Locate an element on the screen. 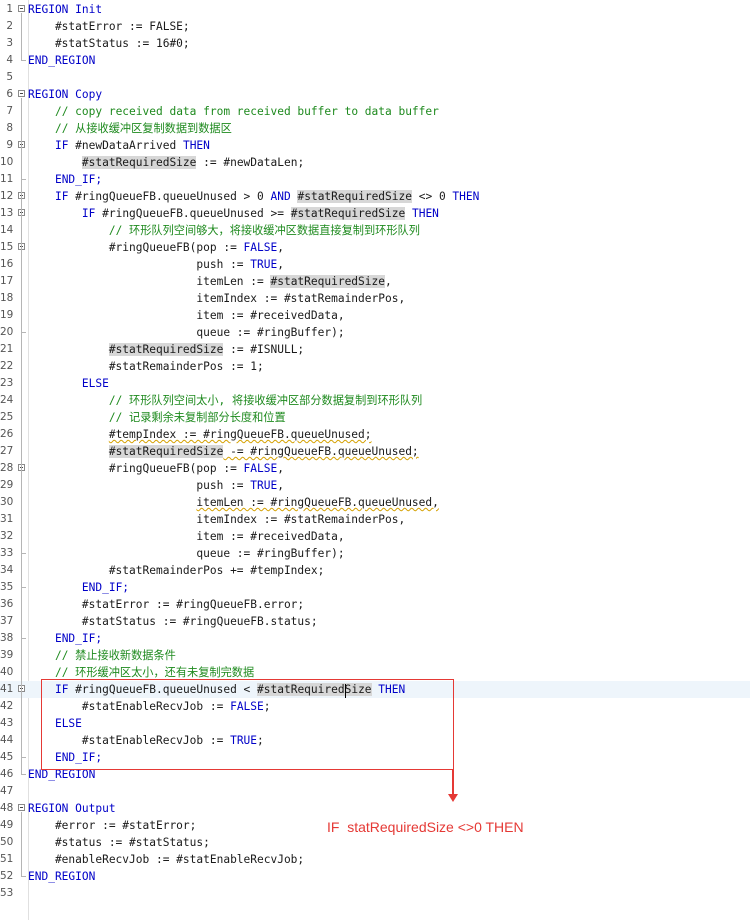 This screenshot has height=920, width=750. code-line: 30 itemLen := #ringQueueFB.queueUnused, is located at coordinates (375, 502).